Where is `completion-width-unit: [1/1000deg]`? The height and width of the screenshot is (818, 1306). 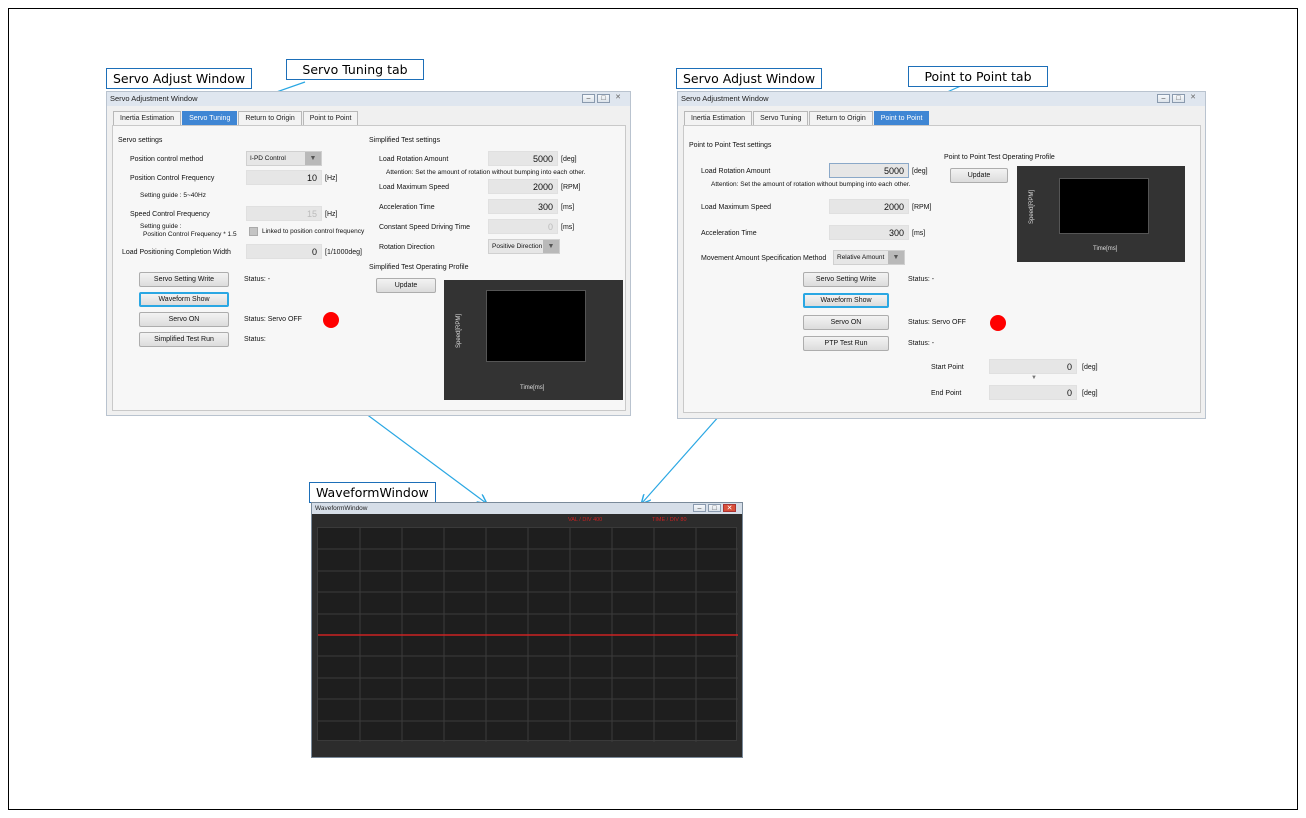 completion-width-unit: [1/1000deg] is located at coordinates (343, 252).